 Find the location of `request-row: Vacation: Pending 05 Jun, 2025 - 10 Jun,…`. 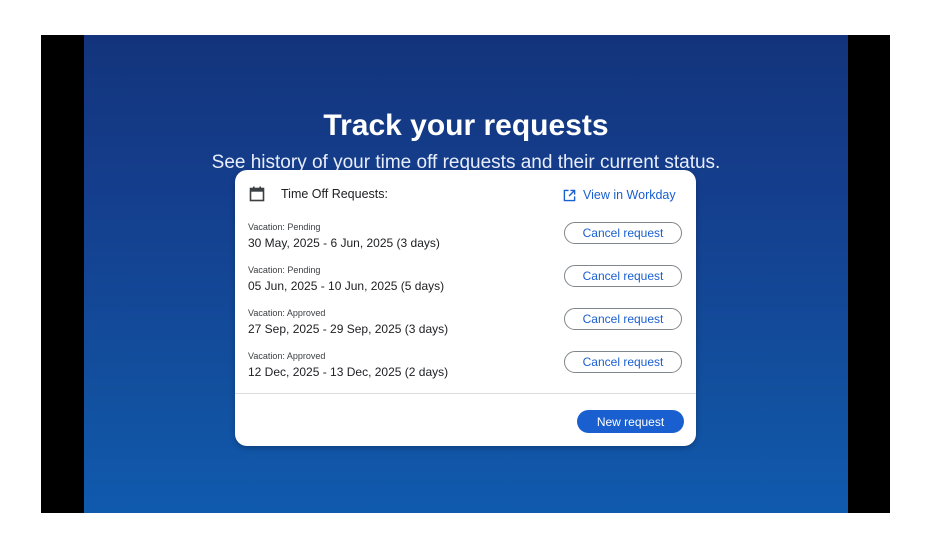

request-row: Vacation: Pending 05 Jun, 2025 - 10 Jun,… is located at coordinates (465, 286).